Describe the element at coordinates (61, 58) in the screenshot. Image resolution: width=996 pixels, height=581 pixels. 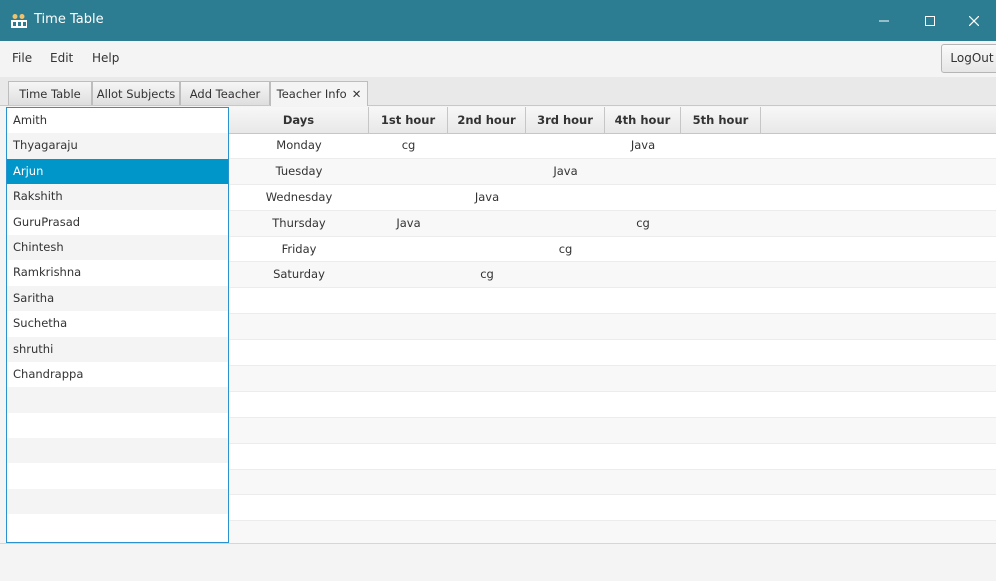
I see `menu-edit: Edit` at that location.